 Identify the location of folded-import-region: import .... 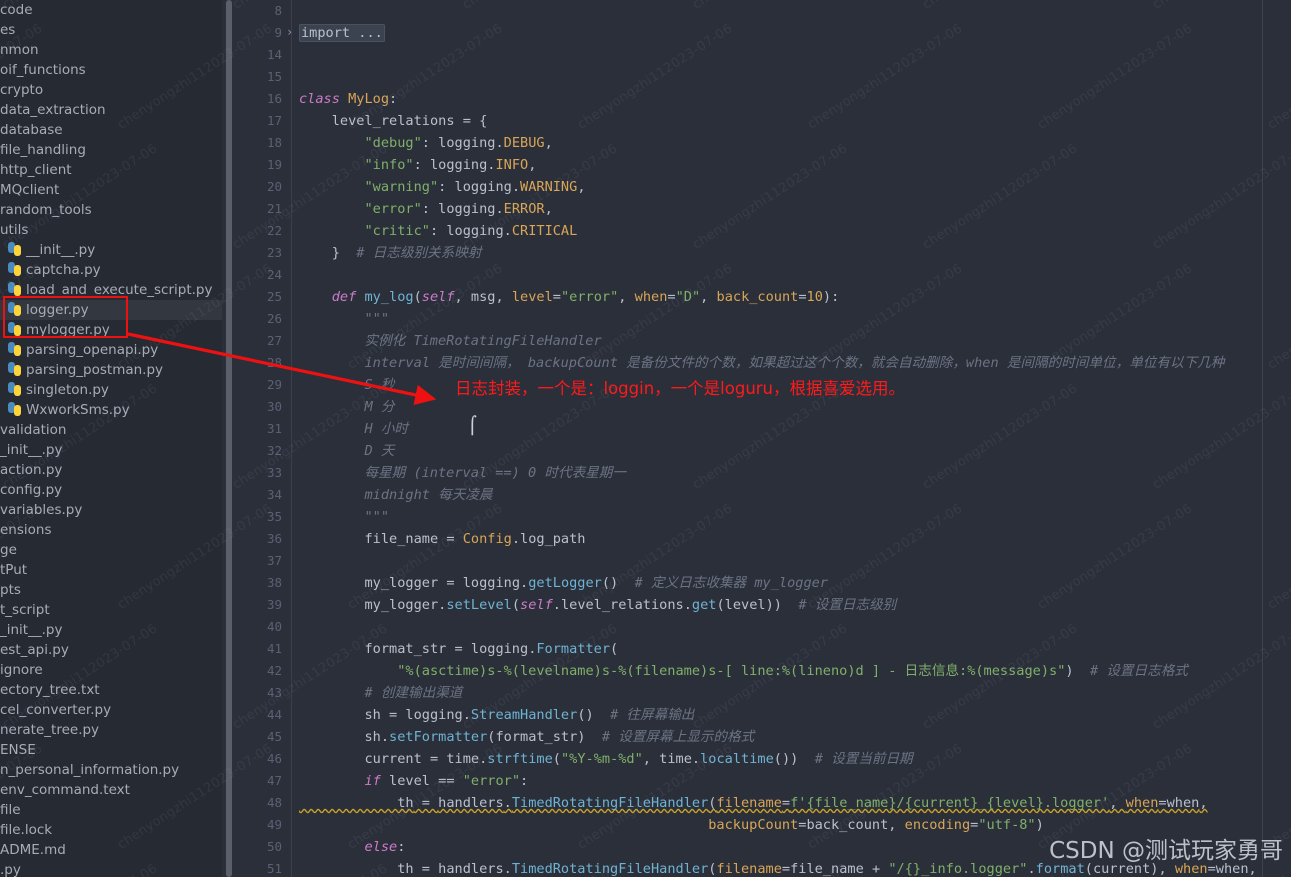
(342, 33).